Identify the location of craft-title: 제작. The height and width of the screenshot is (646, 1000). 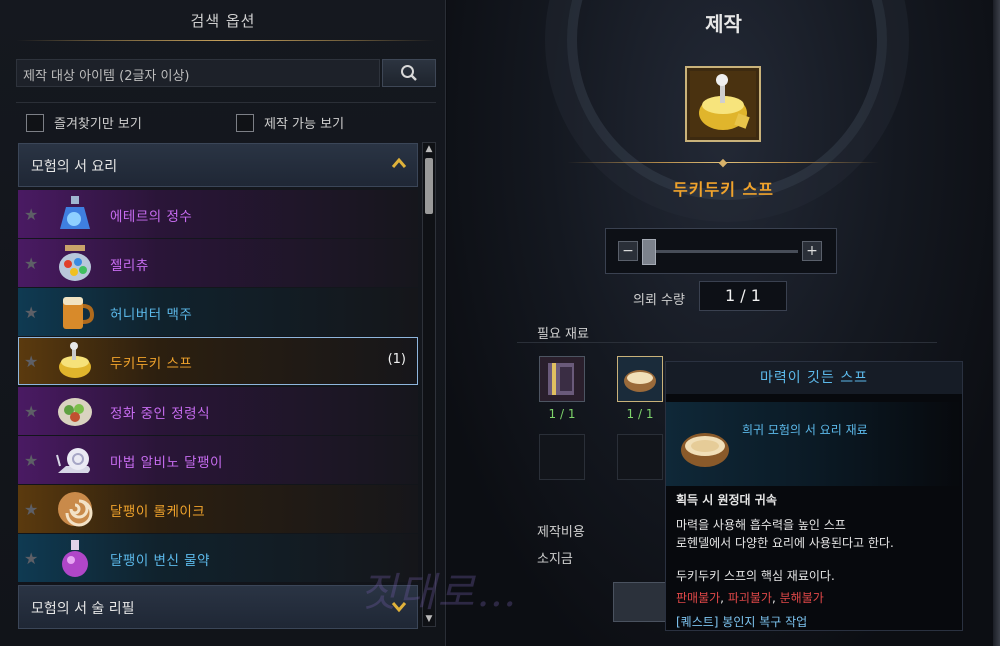
(723, 24).